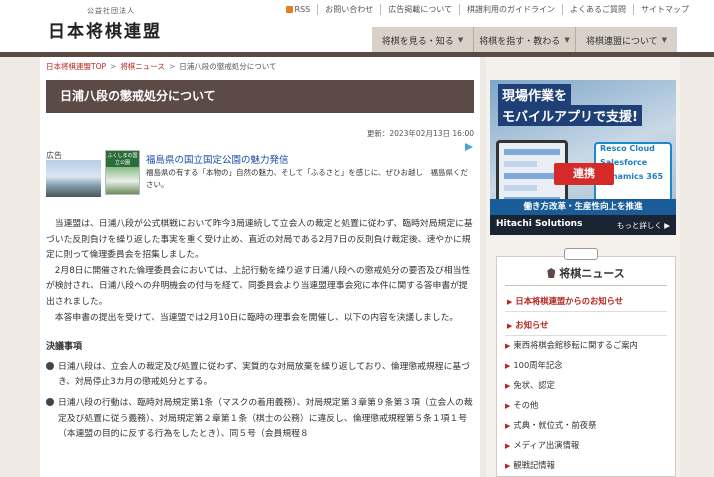 This screenshot has width=714, height=477. I want to click on nav-play-learn: 将棋を指す・教わる ▼, so click(524, 40).